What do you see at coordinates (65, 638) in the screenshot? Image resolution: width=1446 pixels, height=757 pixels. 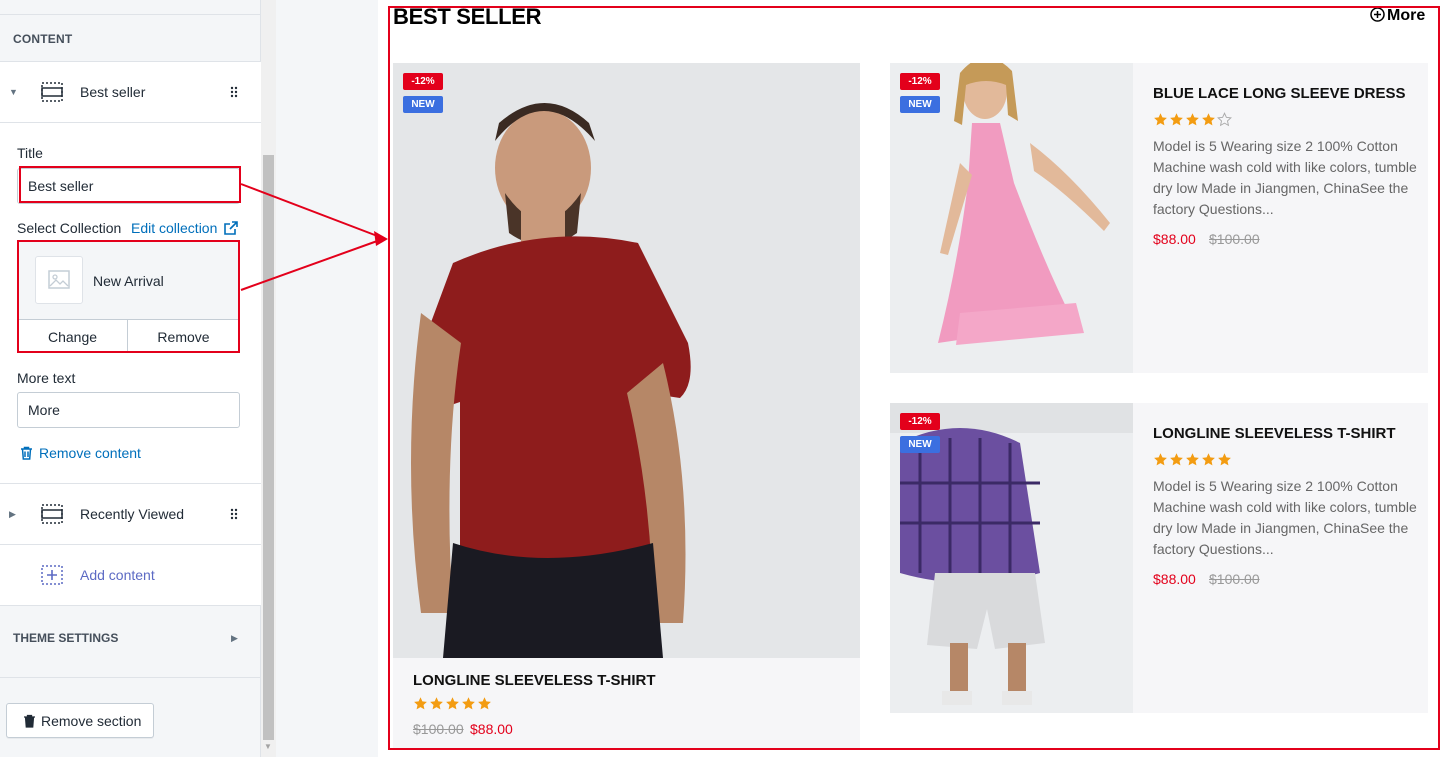 I see `theme-settings-heading: THEME SETTINGS` at bounding box center [65, 638].